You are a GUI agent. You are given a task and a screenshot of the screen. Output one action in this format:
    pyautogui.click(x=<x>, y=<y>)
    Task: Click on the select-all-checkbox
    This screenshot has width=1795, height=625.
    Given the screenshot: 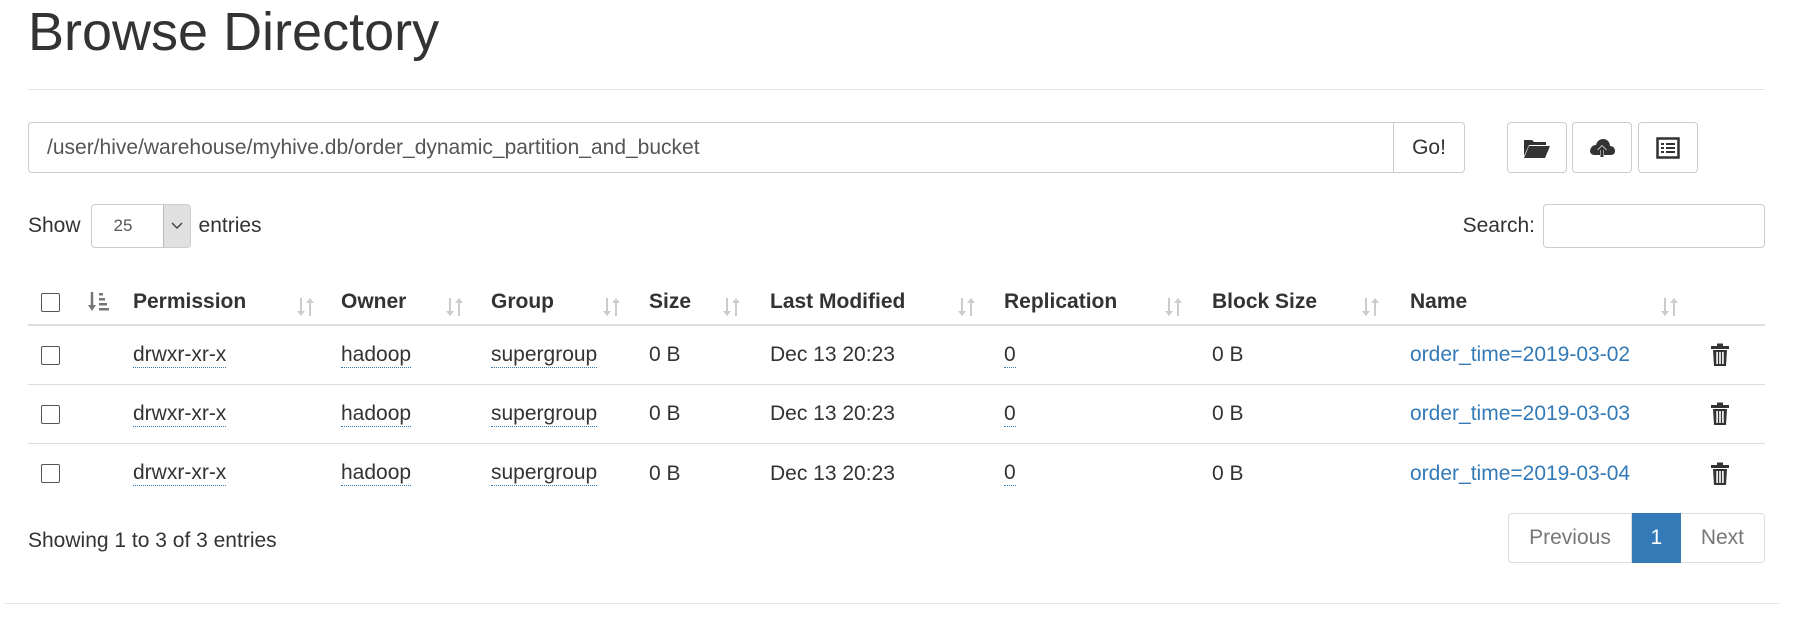 What is the action you would take?
    pyautogui.click(x=50, y=302)
    